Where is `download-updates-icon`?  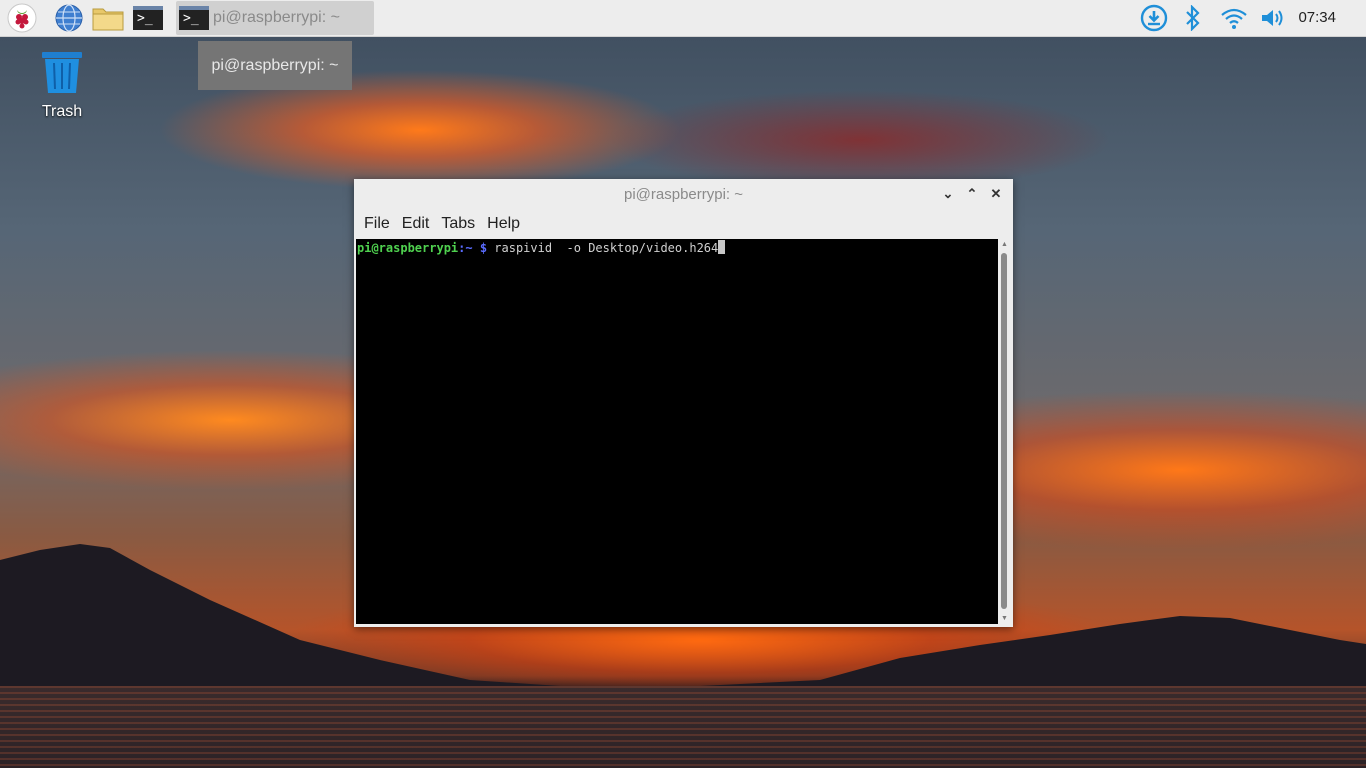 download-updates-icon is located at coordinates (1154, 18).